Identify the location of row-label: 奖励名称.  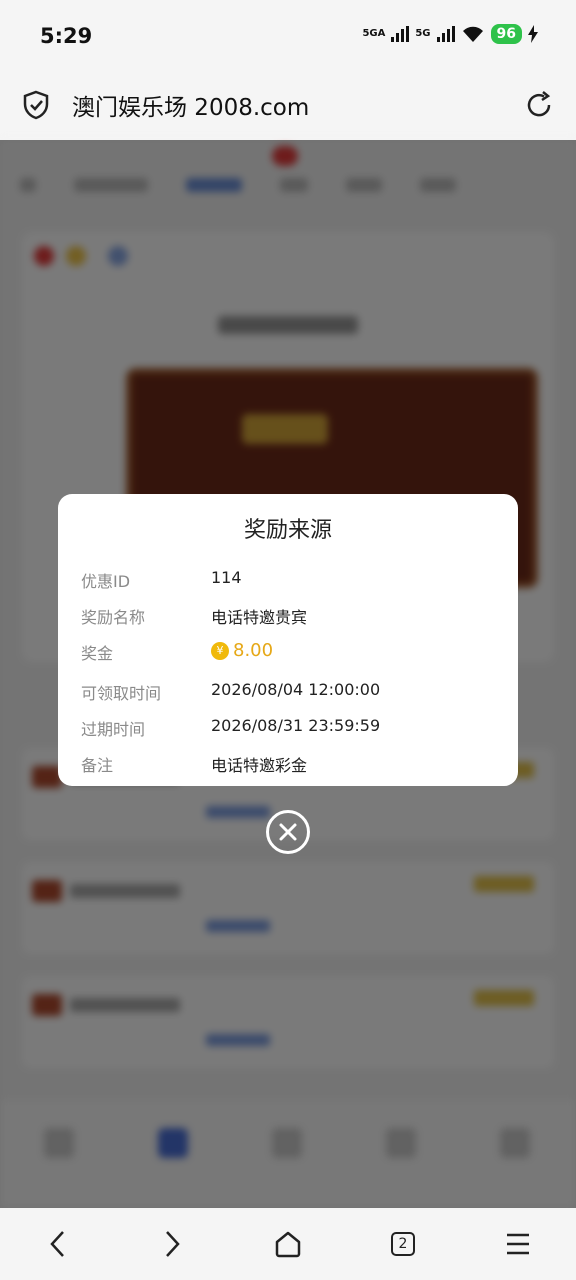
(113, 617).